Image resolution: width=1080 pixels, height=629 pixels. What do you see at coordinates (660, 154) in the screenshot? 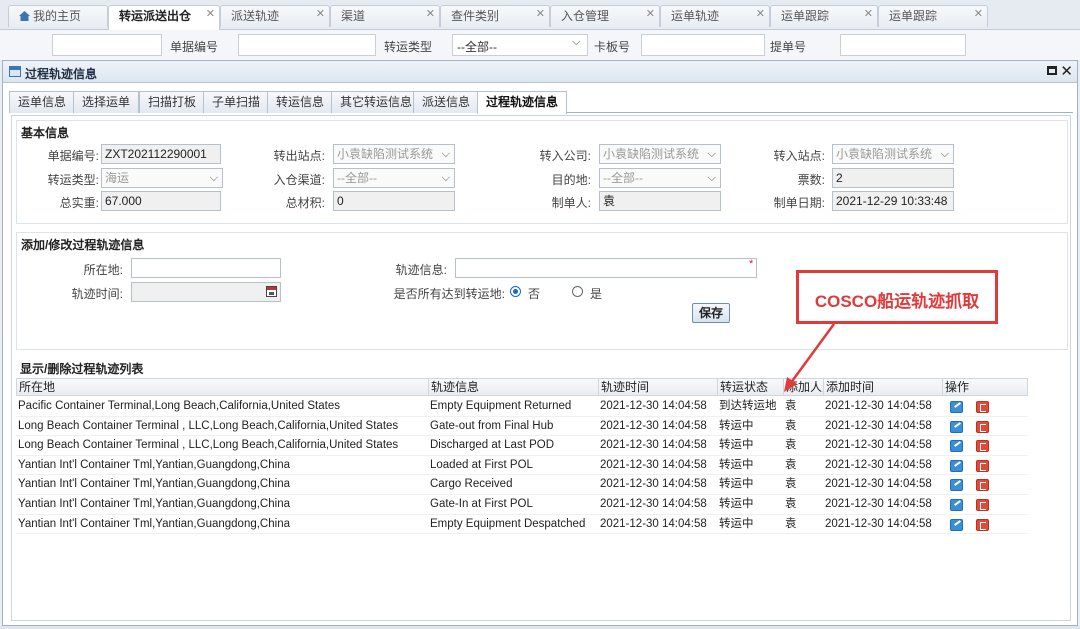
I see `in-company-select: 小袁缺陷测试系统 ⌵` at bounding box center [660, 154].